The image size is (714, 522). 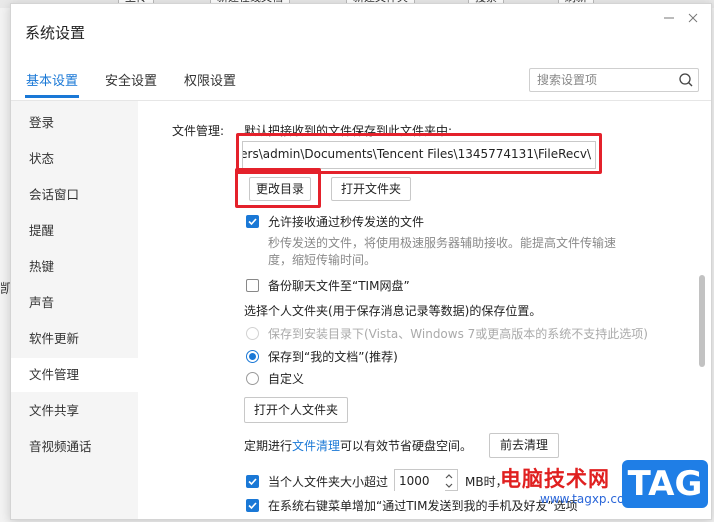 I want to click on close-button, so click(x=693, y=20).